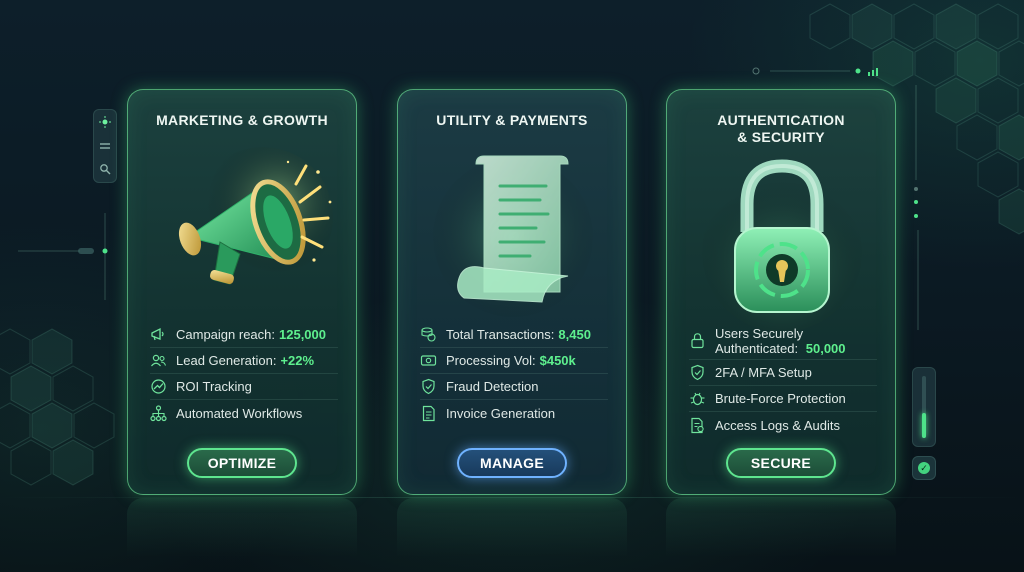  Describe the element at coordinates (512, 120) in the screenshot. I see `card-title: UTILITY & PAYMENTS` at that location.